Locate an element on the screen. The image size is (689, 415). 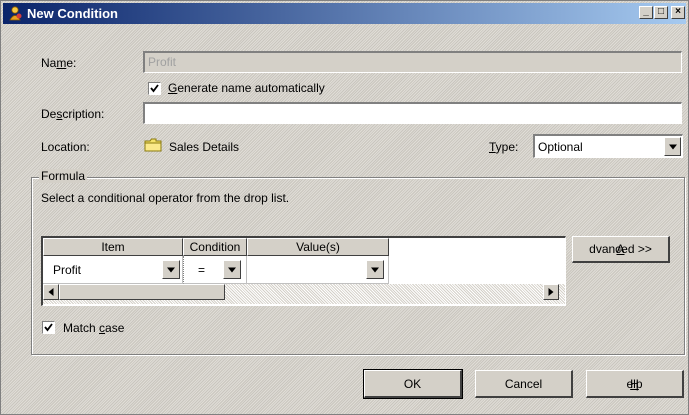
location-label: Location: is located at coordinates (65, 147).